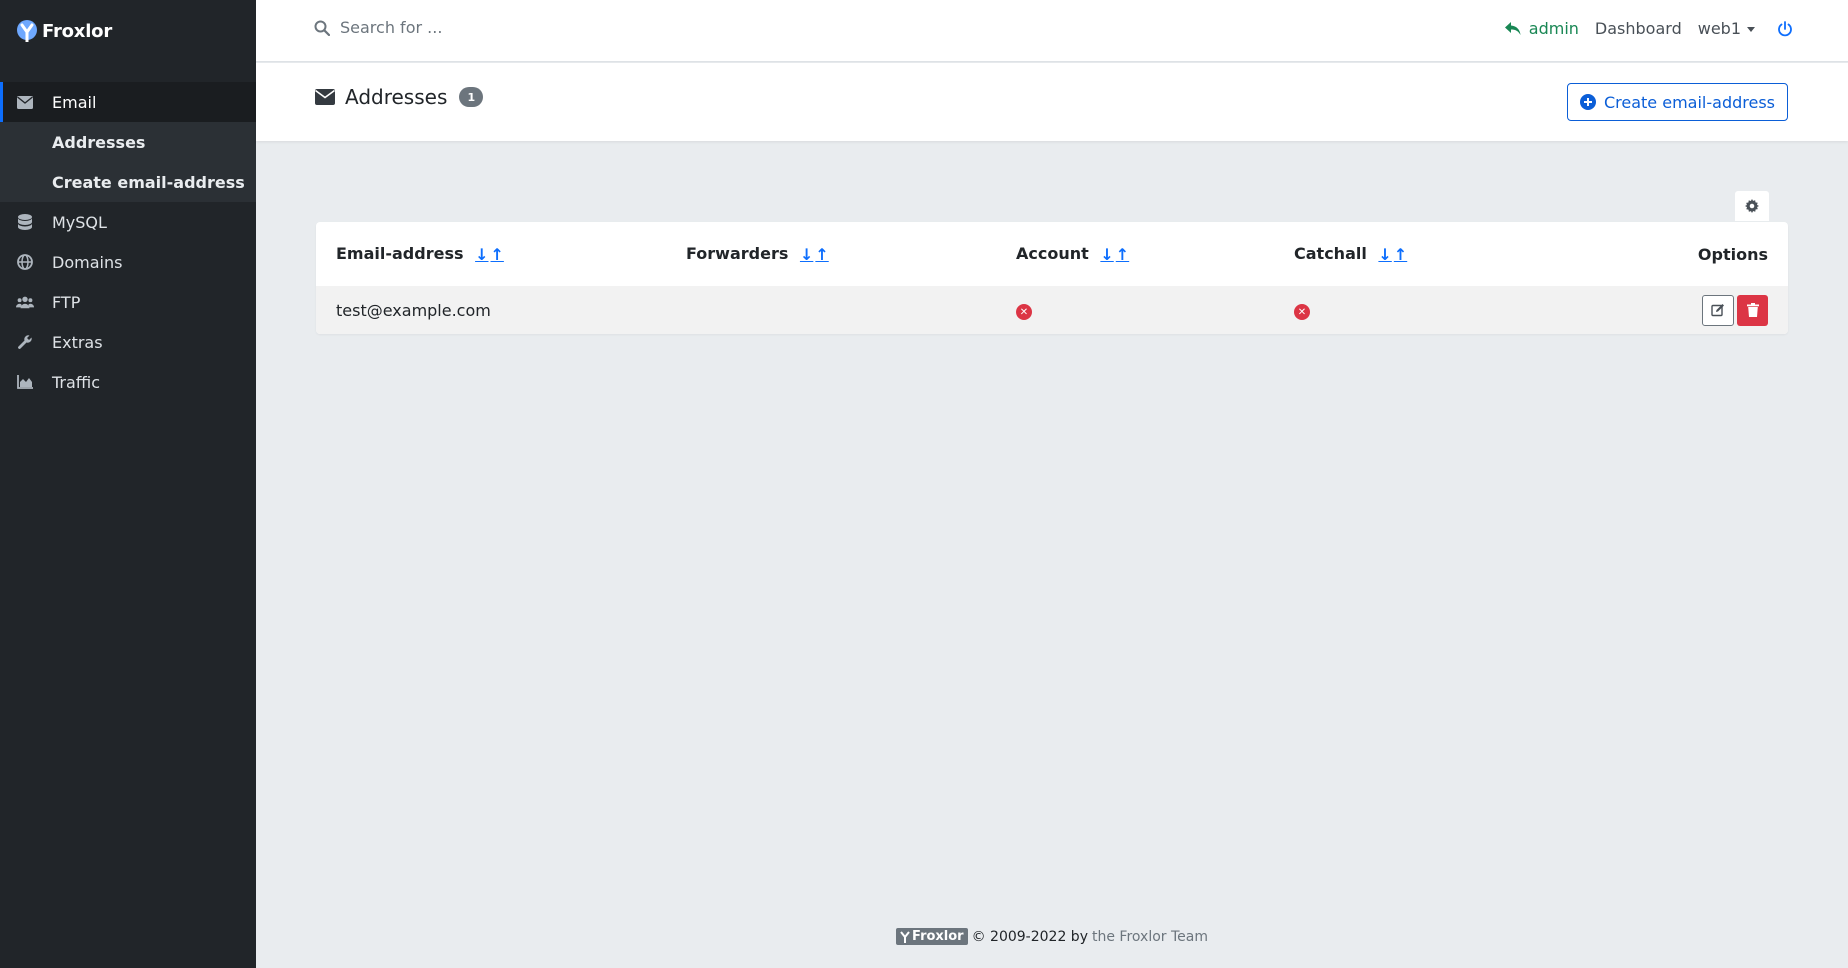 Image resolution: width=1848 pixels, height=968 pixels. What do you see at coordinates (851, 254) in the screenshot?
I see `column-header-forwarders: Forwarders ↓ ↑` at bounding box center [851, 254].